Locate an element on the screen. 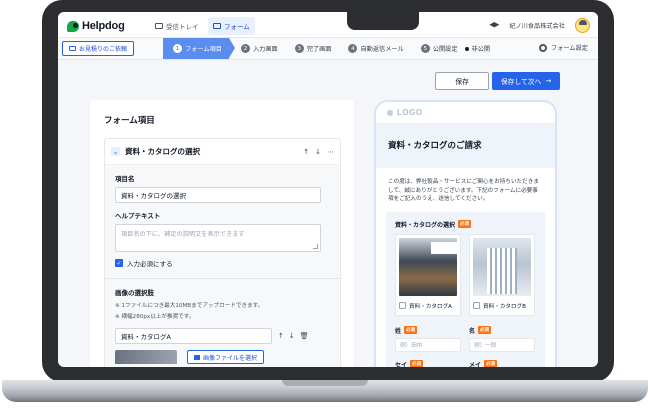 This screenshot has height=411, width=650. image-icon is located at coordinates (197, 357).